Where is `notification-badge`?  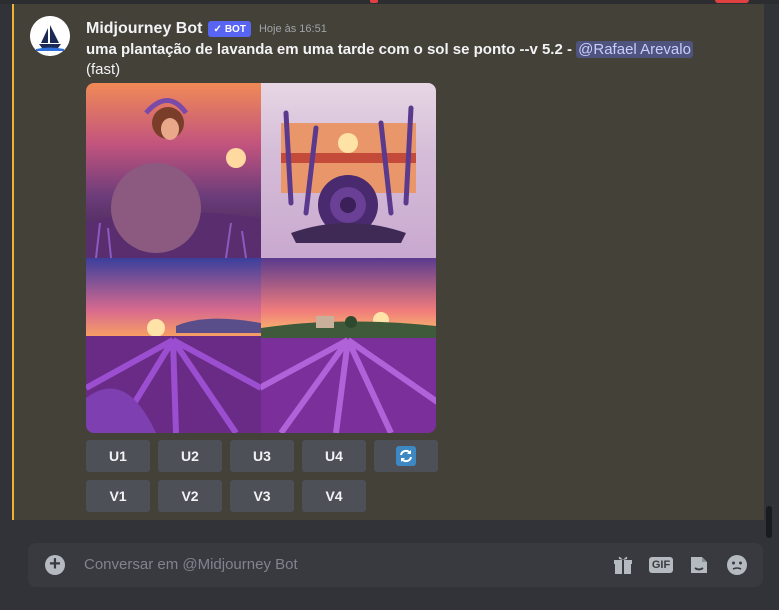 notification-badge is located at coordinates (732, 1).